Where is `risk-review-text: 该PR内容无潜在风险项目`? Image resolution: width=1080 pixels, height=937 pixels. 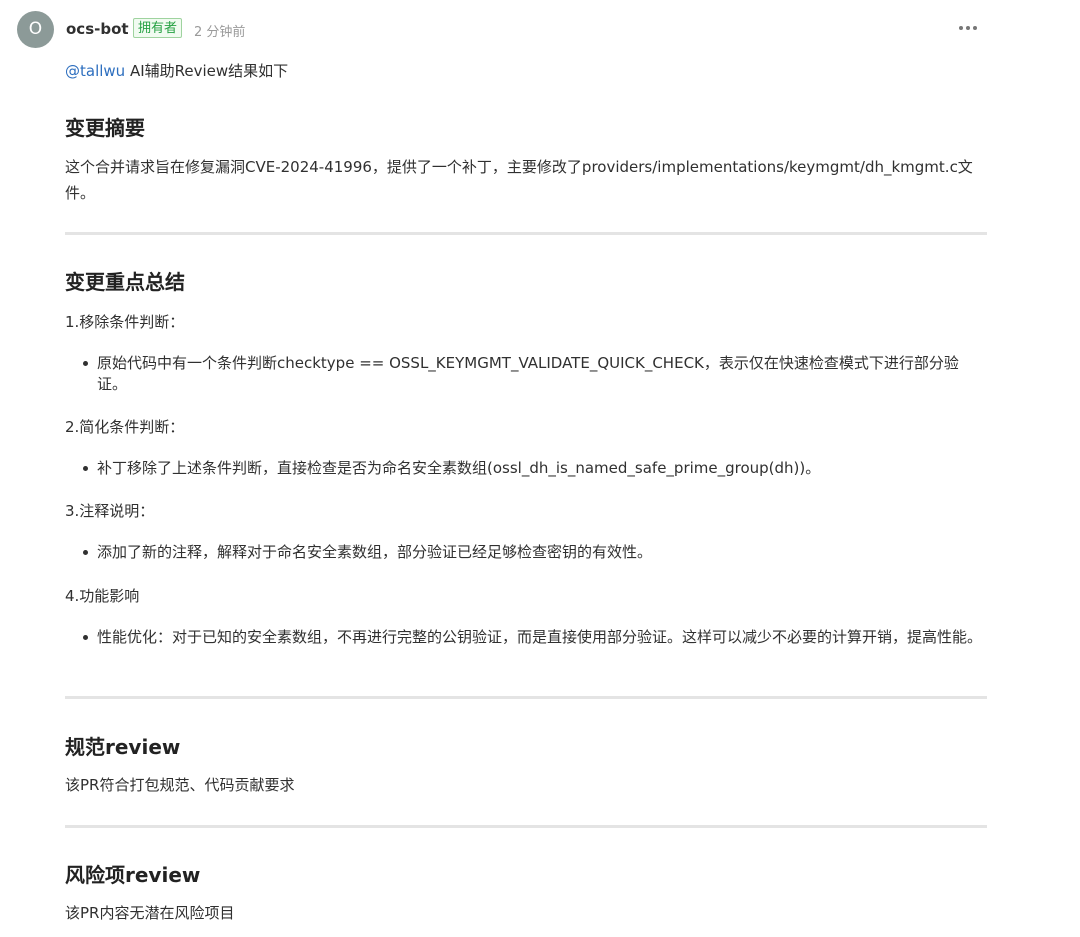
risk-review-text: 该PR内容无潜在风险项目 is located at coordinates (150, 913).